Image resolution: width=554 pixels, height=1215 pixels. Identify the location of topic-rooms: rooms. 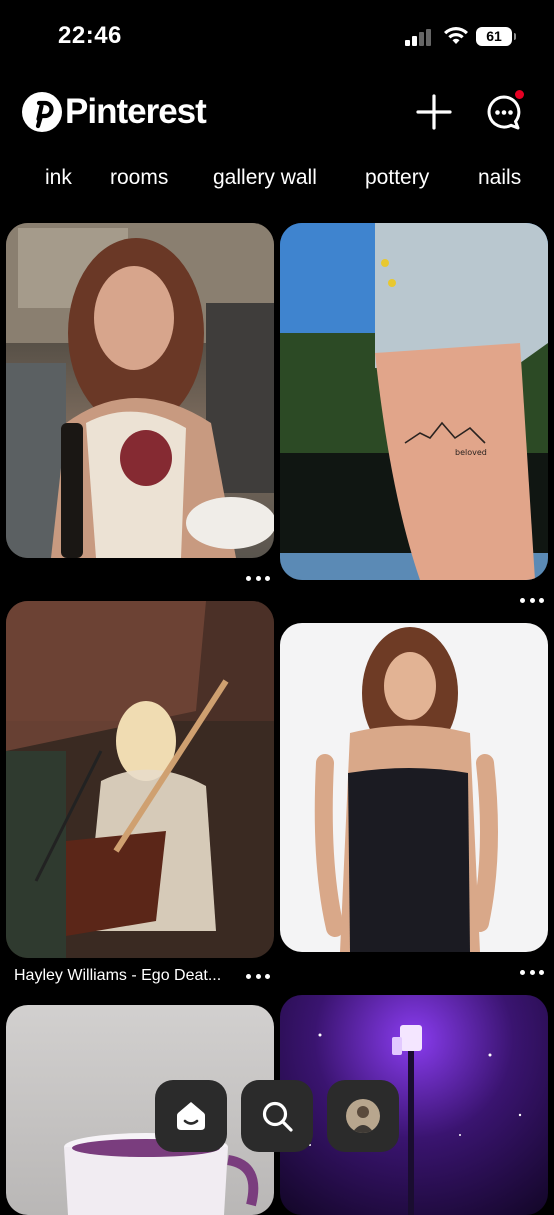
(139, 178).